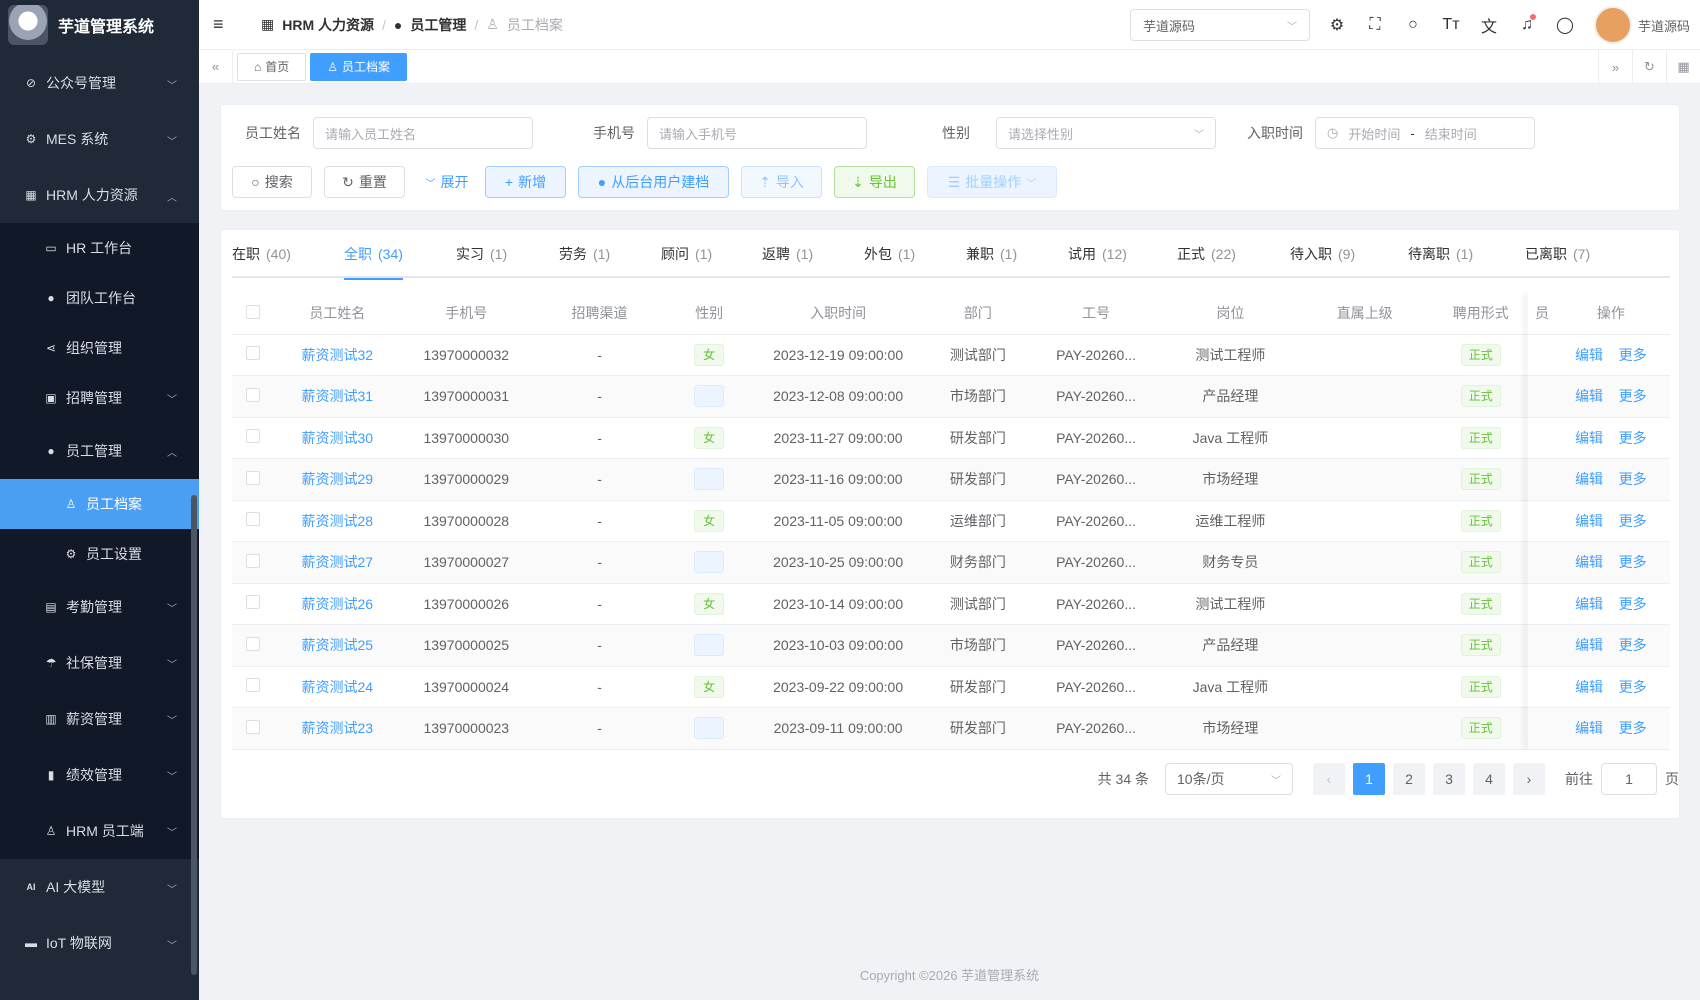 The width and height of the screenshot is (1700, 1000). What do you see at coordinates (1097, 254) in the screenshot?
I see `tab-probation: 试用 (12)` at bounding box center [1097, 254].